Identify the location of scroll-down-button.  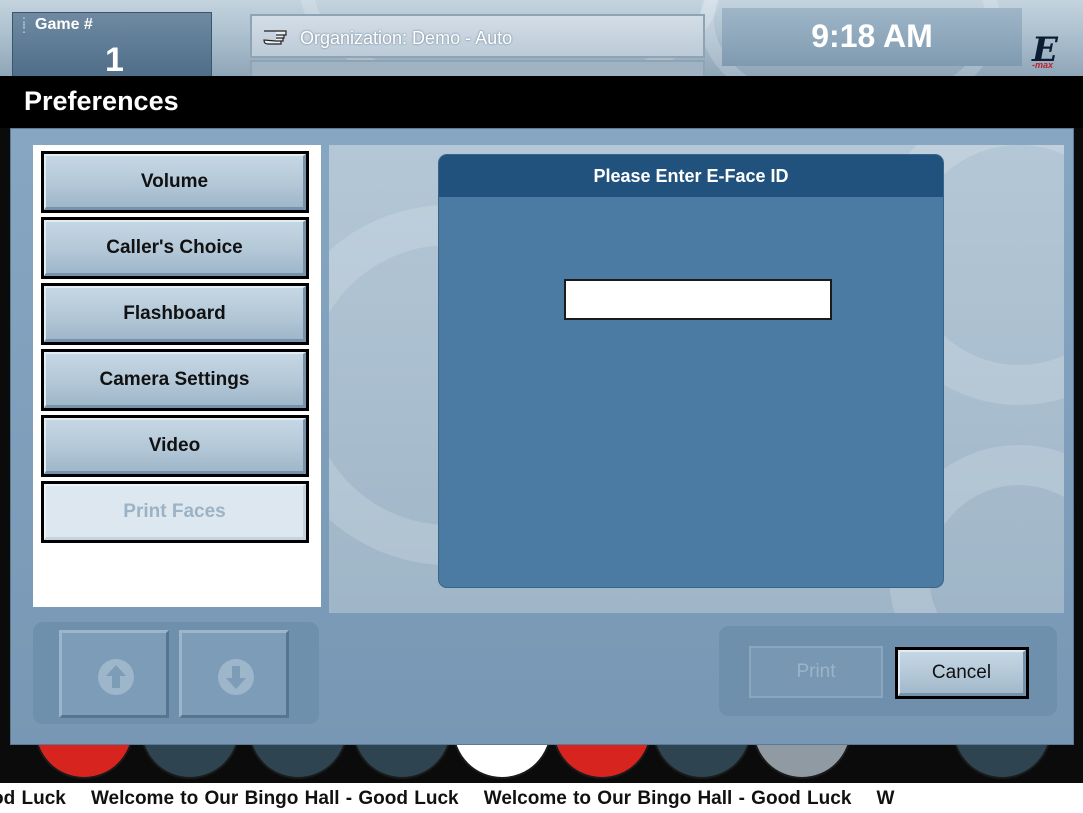
(234, 674).